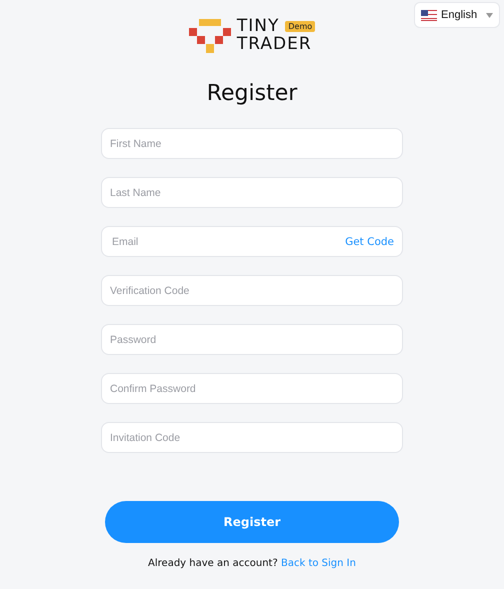  What do you see at coordinates (252, 563) in the screenshot?
I see `sign-in-prompt: Already have an account? Back to Sign In` at bounding box center [252, 563].